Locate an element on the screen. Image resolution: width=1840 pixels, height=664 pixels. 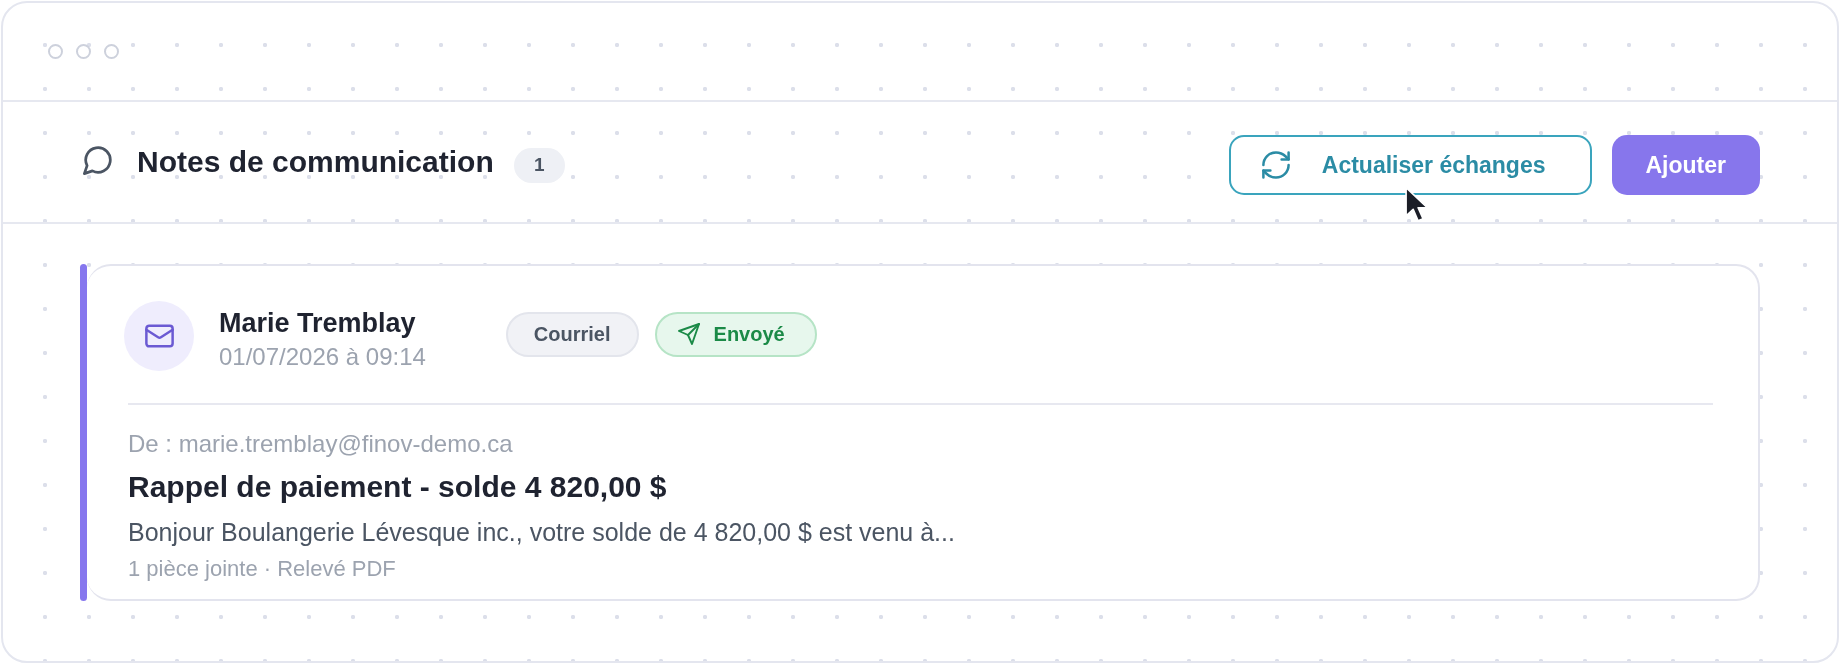
add-button: Ajouter is located at coordinates (1685, 165).